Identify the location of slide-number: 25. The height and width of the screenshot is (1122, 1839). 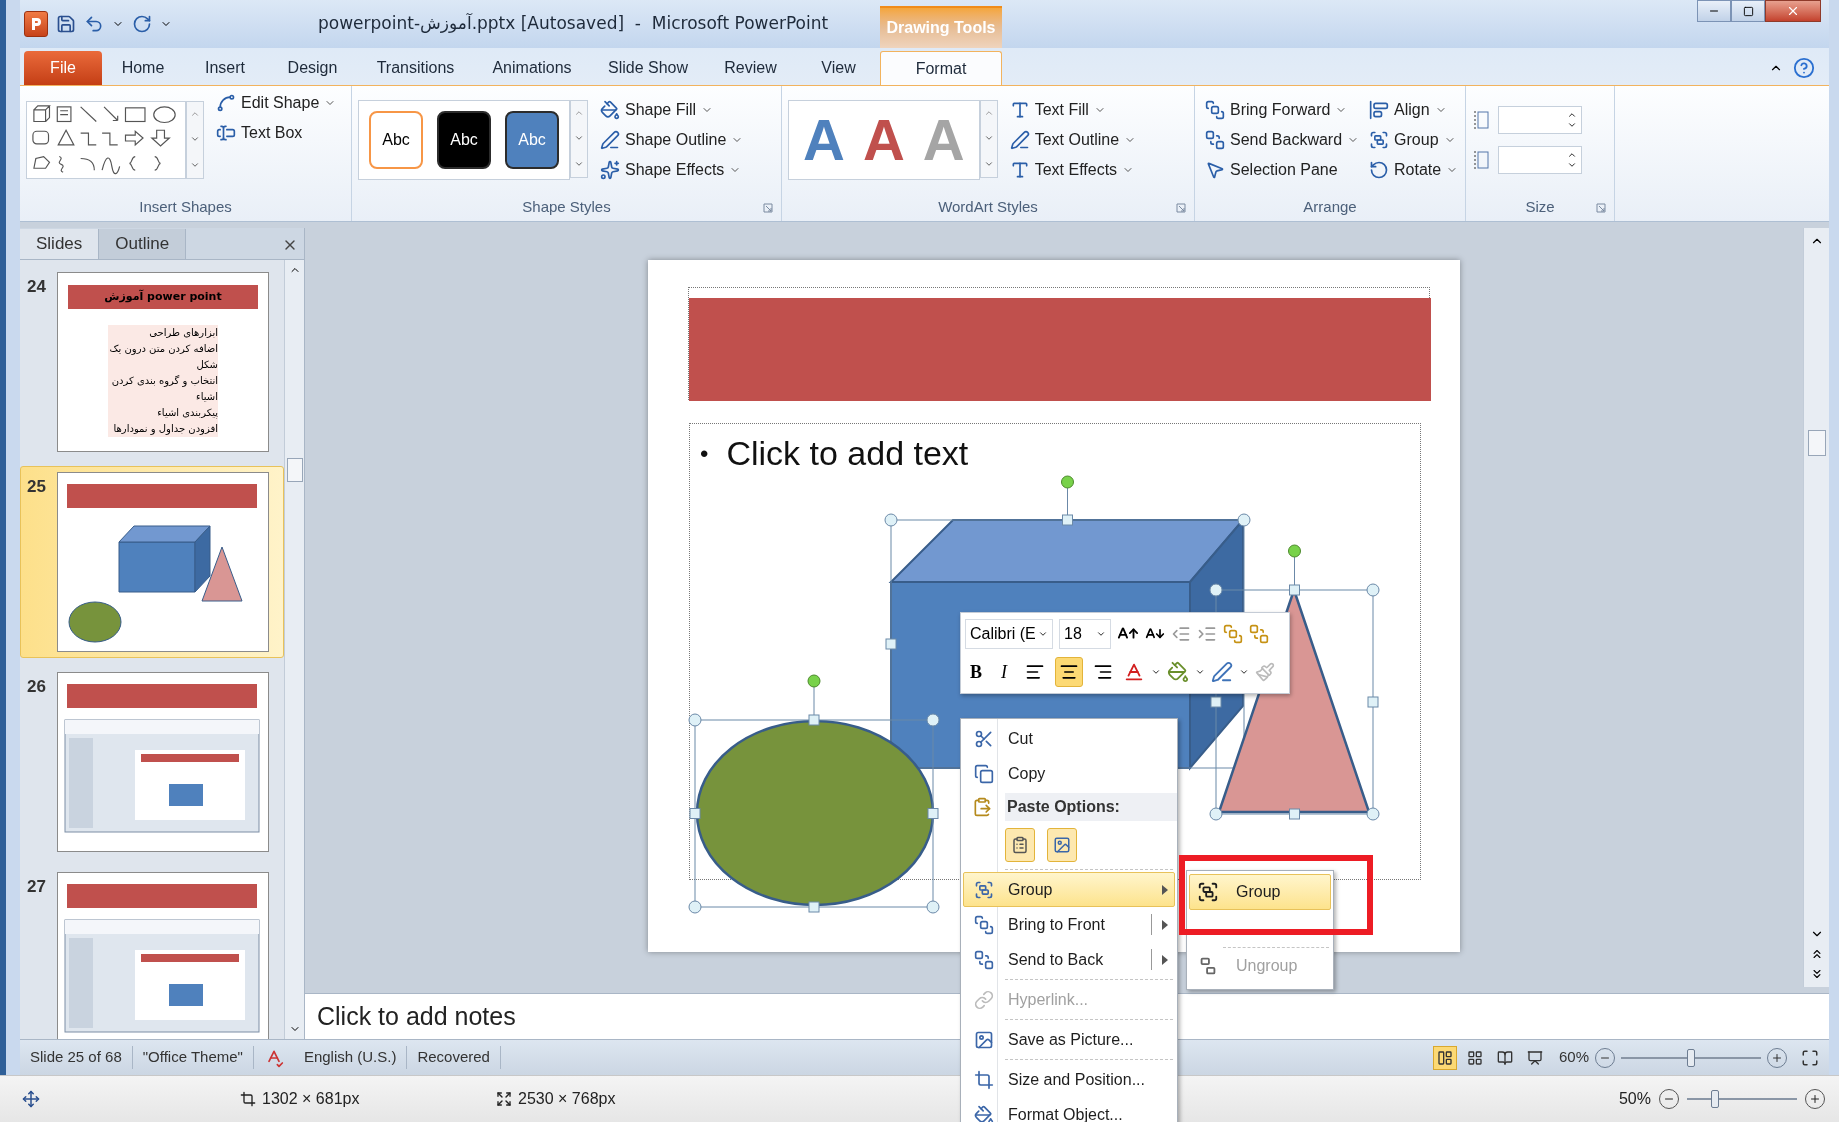
(37, 487).